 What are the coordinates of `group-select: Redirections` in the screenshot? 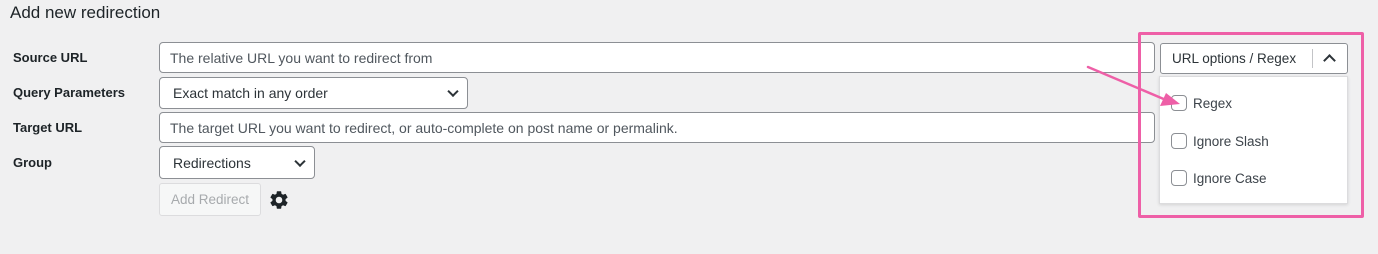 It's located at (237, 162).